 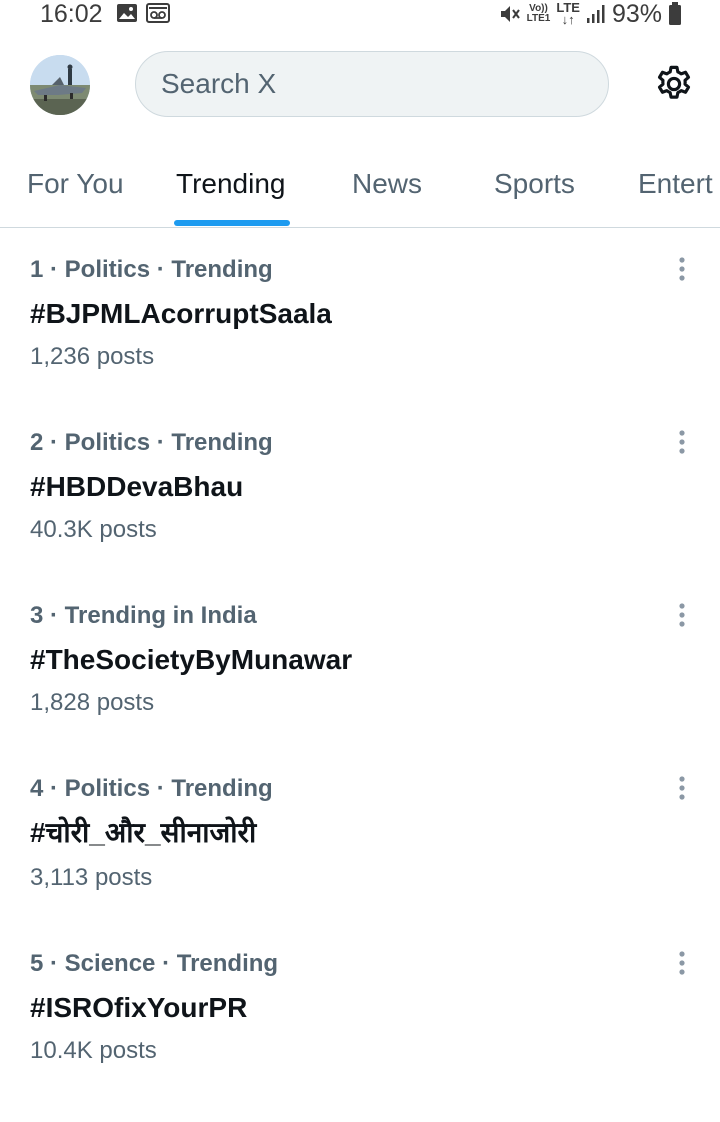 I want to click on signal-icon, so click(x=595, y=14).